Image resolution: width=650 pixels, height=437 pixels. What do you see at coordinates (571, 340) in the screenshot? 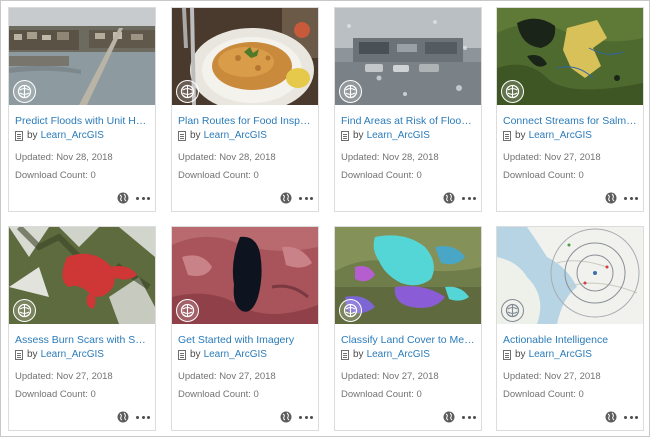
I see `card-title-link: Actionable Intelligence` at bounding box center [571, 340].